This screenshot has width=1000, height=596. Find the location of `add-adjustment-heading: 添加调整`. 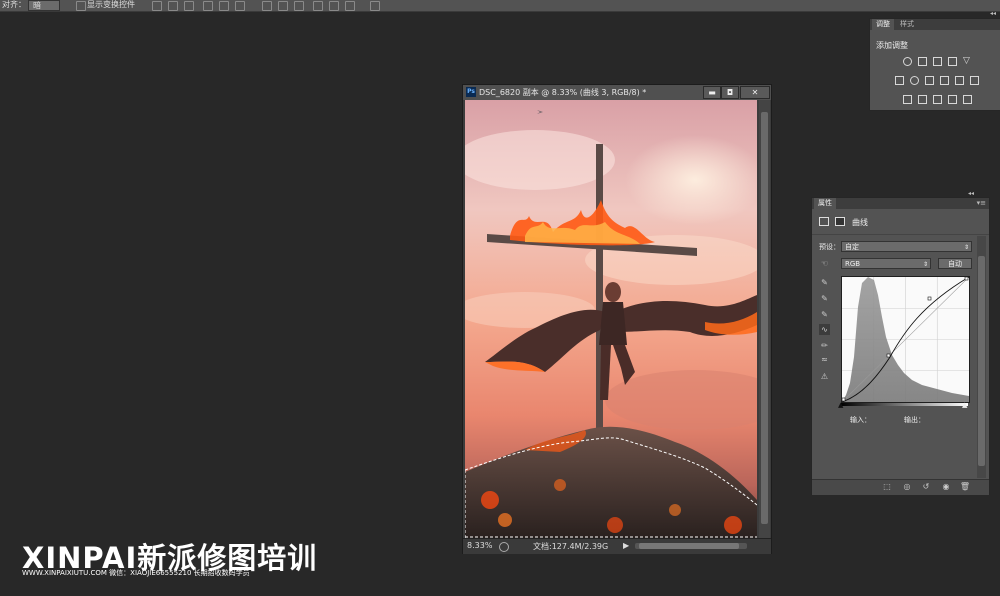

add-adjustment-heading: 添加调整 is located at coordinates (892, 45).